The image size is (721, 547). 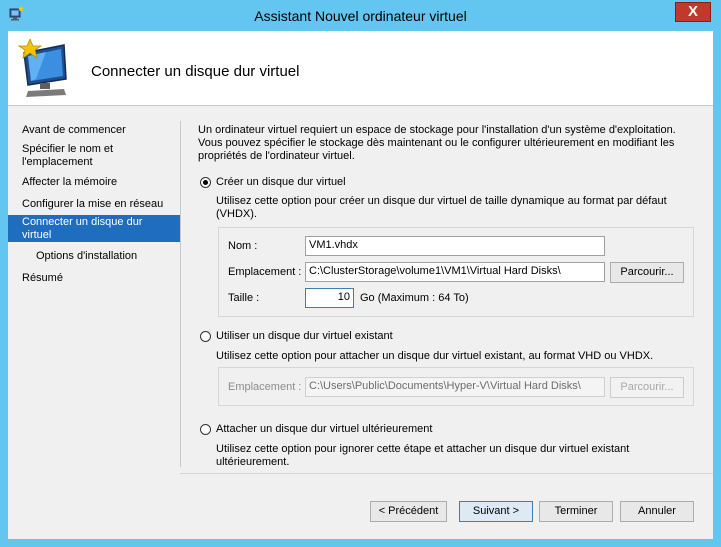 I want to click on footer-divider, so click(x=446, y=473).